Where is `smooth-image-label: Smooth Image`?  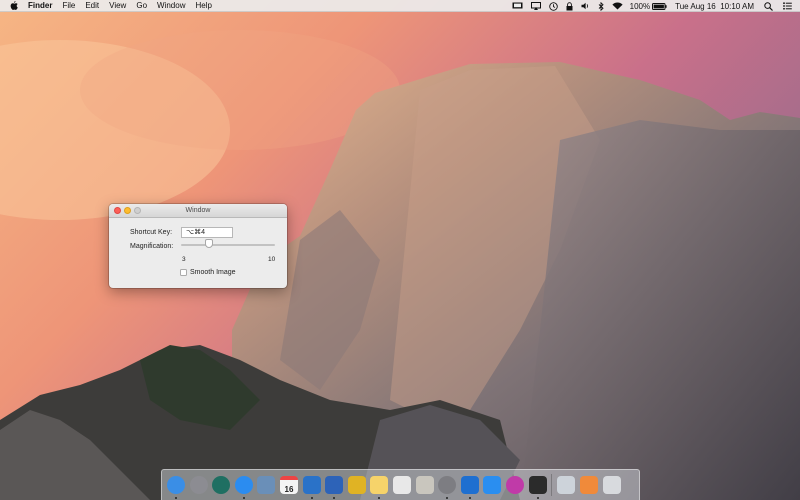 smooth-image-label: Smooth Image is located at coordinates (213, 272).